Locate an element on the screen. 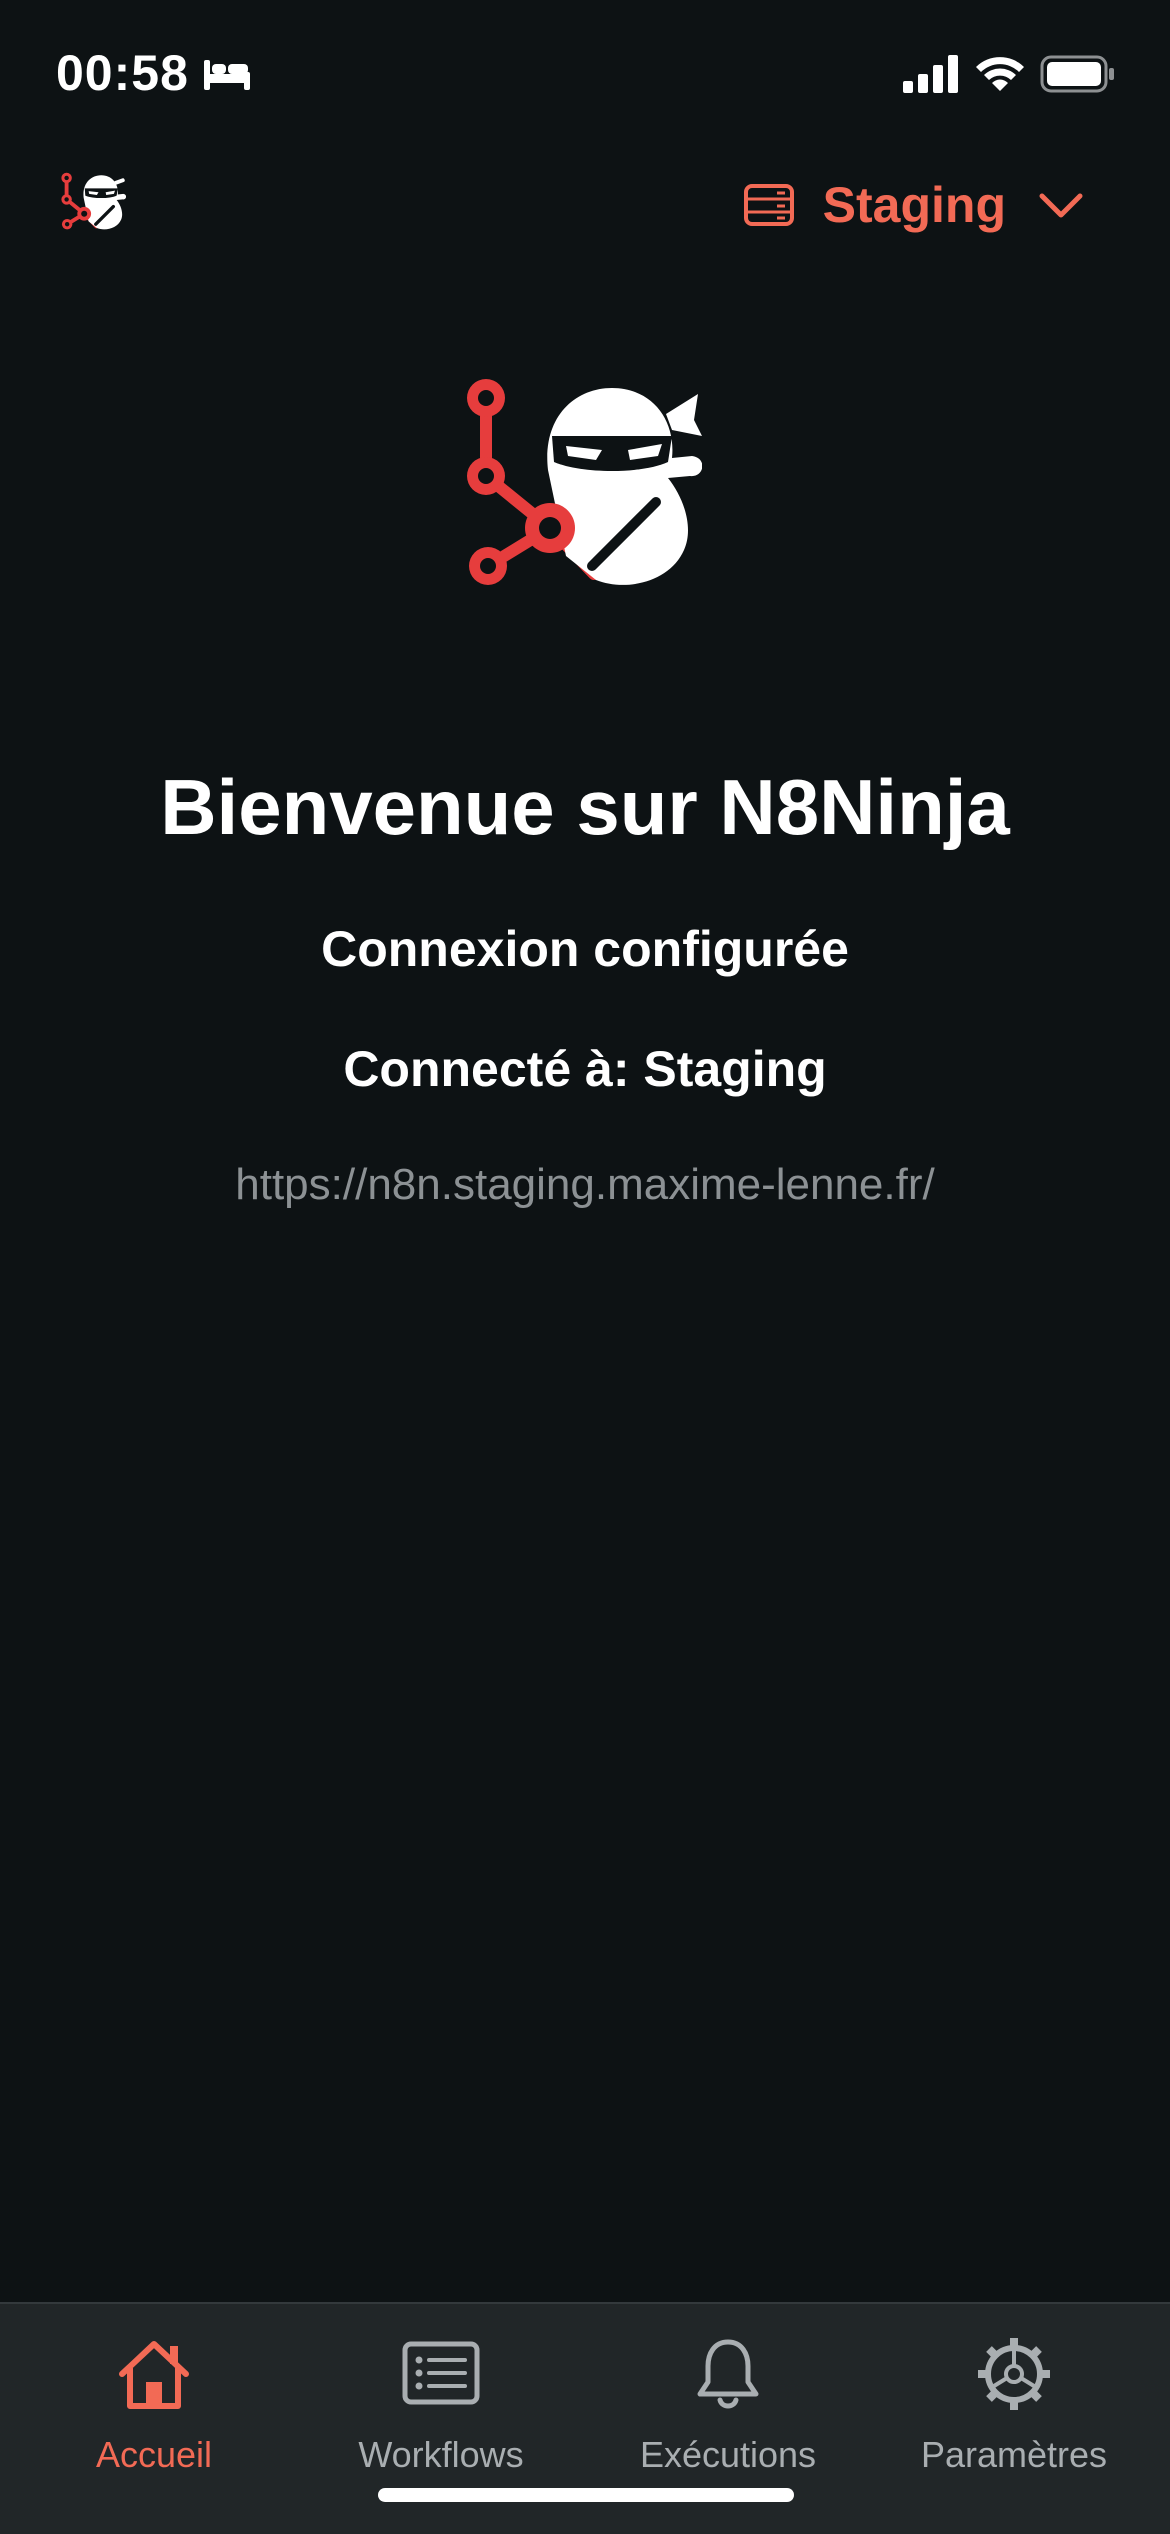  bell-icon is located at coordinates (728, 2374).